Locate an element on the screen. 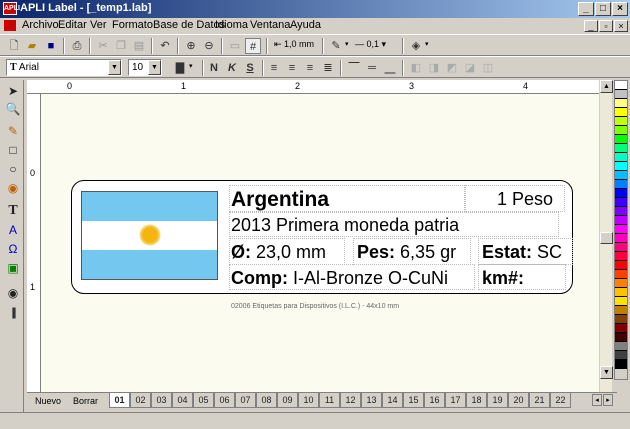 The height and width of the screenshot is (429, 630). symbol-icon: Ω is located at coordinates (13, 249).